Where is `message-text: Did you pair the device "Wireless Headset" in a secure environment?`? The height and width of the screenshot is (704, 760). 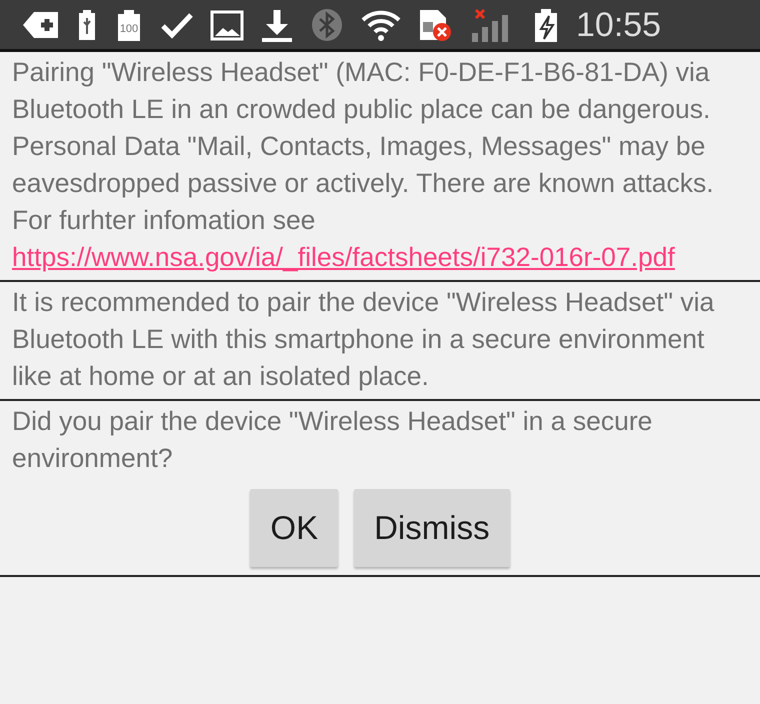 message-text: Did you pair the device "Wireless Headset" in a secure environment? is located at coordinates (332, 440).